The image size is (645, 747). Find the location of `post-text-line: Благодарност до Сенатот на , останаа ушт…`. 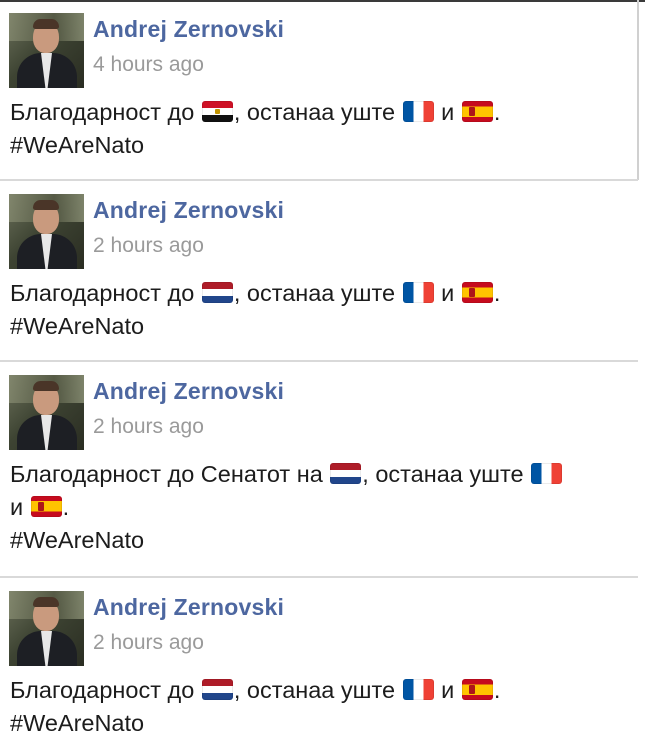

post-text-line: Благодарност до Сенатот на , останаа ушт… is located at coordinates (320, 474).